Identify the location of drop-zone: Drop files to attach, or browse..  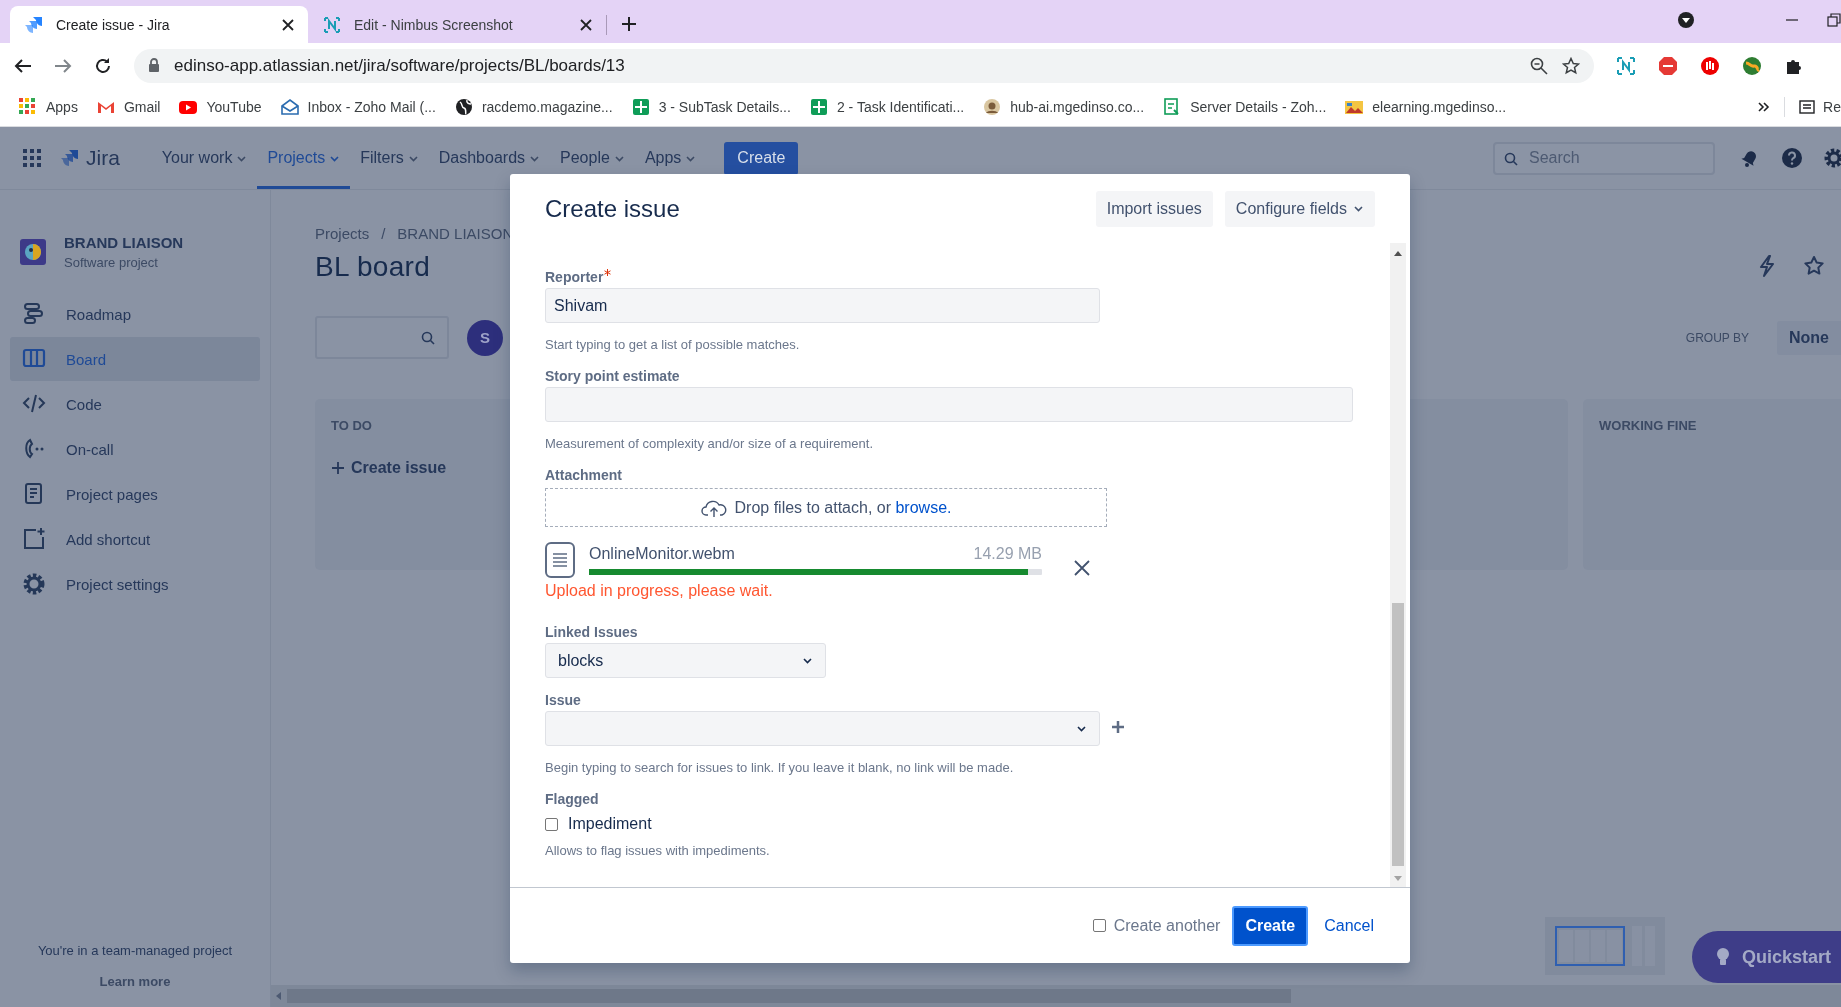
(826, 507).